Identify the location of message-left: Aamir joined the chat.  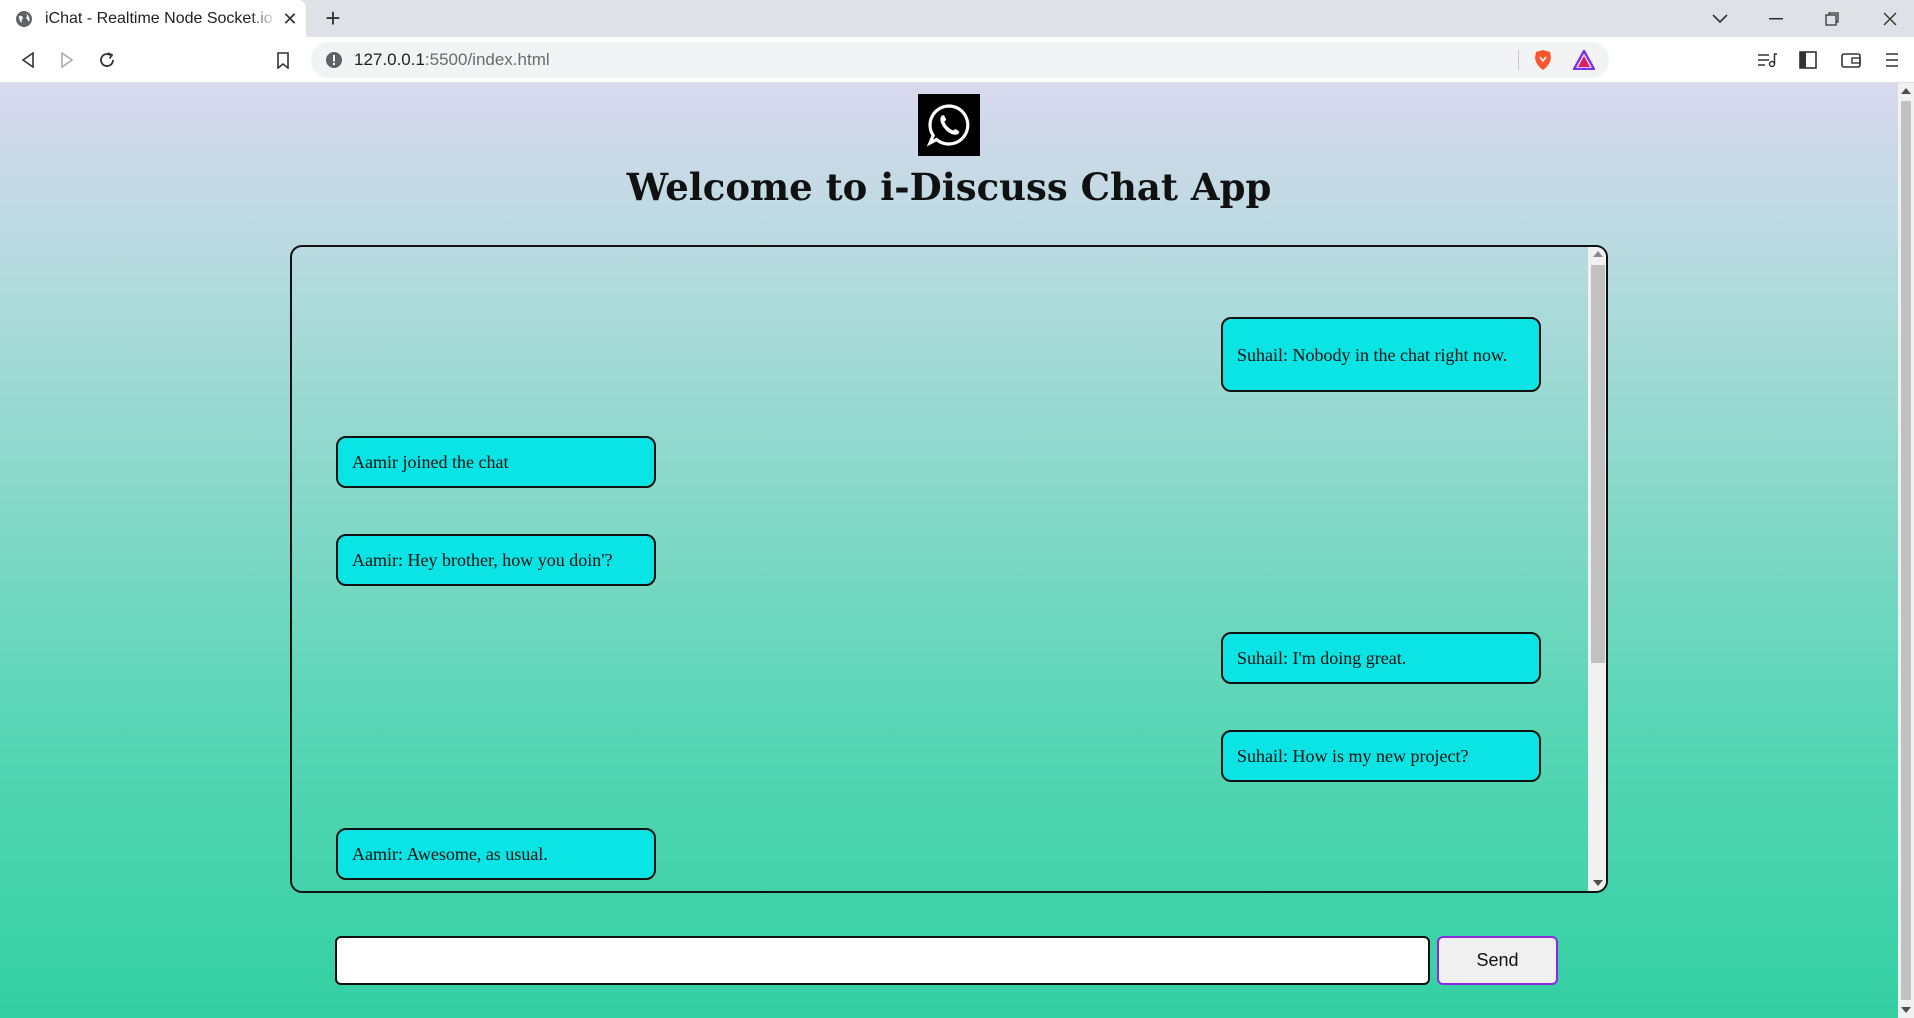
(496, 462).